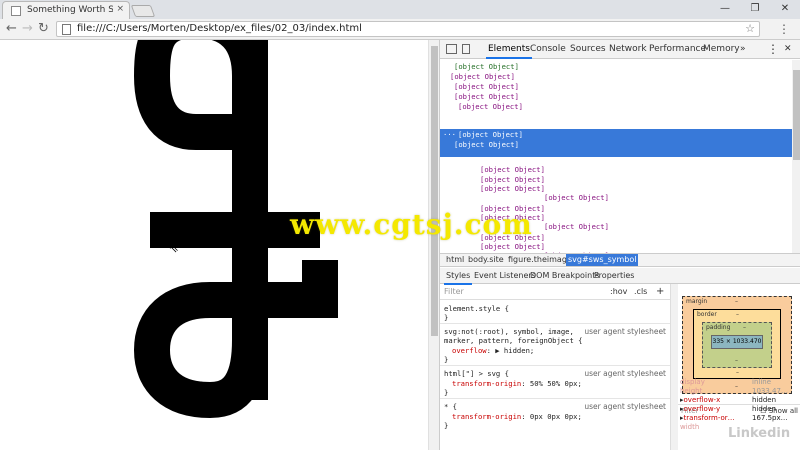 The height and width of the screenshot is (450, 800). What do you see at coordinates (458, 276) in the screenshot?
I see `tab-styles: Styles` at bounding box center [458, 276].